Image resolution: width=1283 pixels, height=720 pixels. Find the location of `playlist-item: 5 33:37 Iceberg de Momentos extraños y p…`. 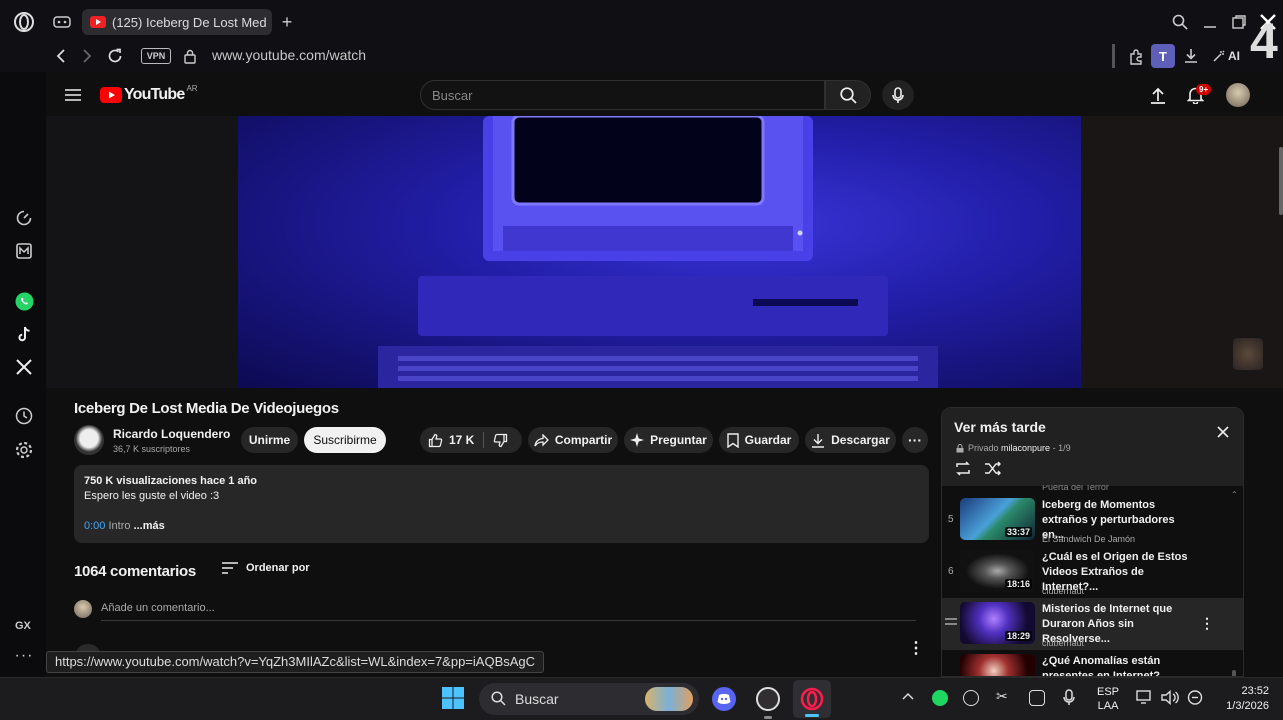

playlist-item: 5 33:37 Iceberg de Momentos extraños y p… is located at coordinates (1092, 520).